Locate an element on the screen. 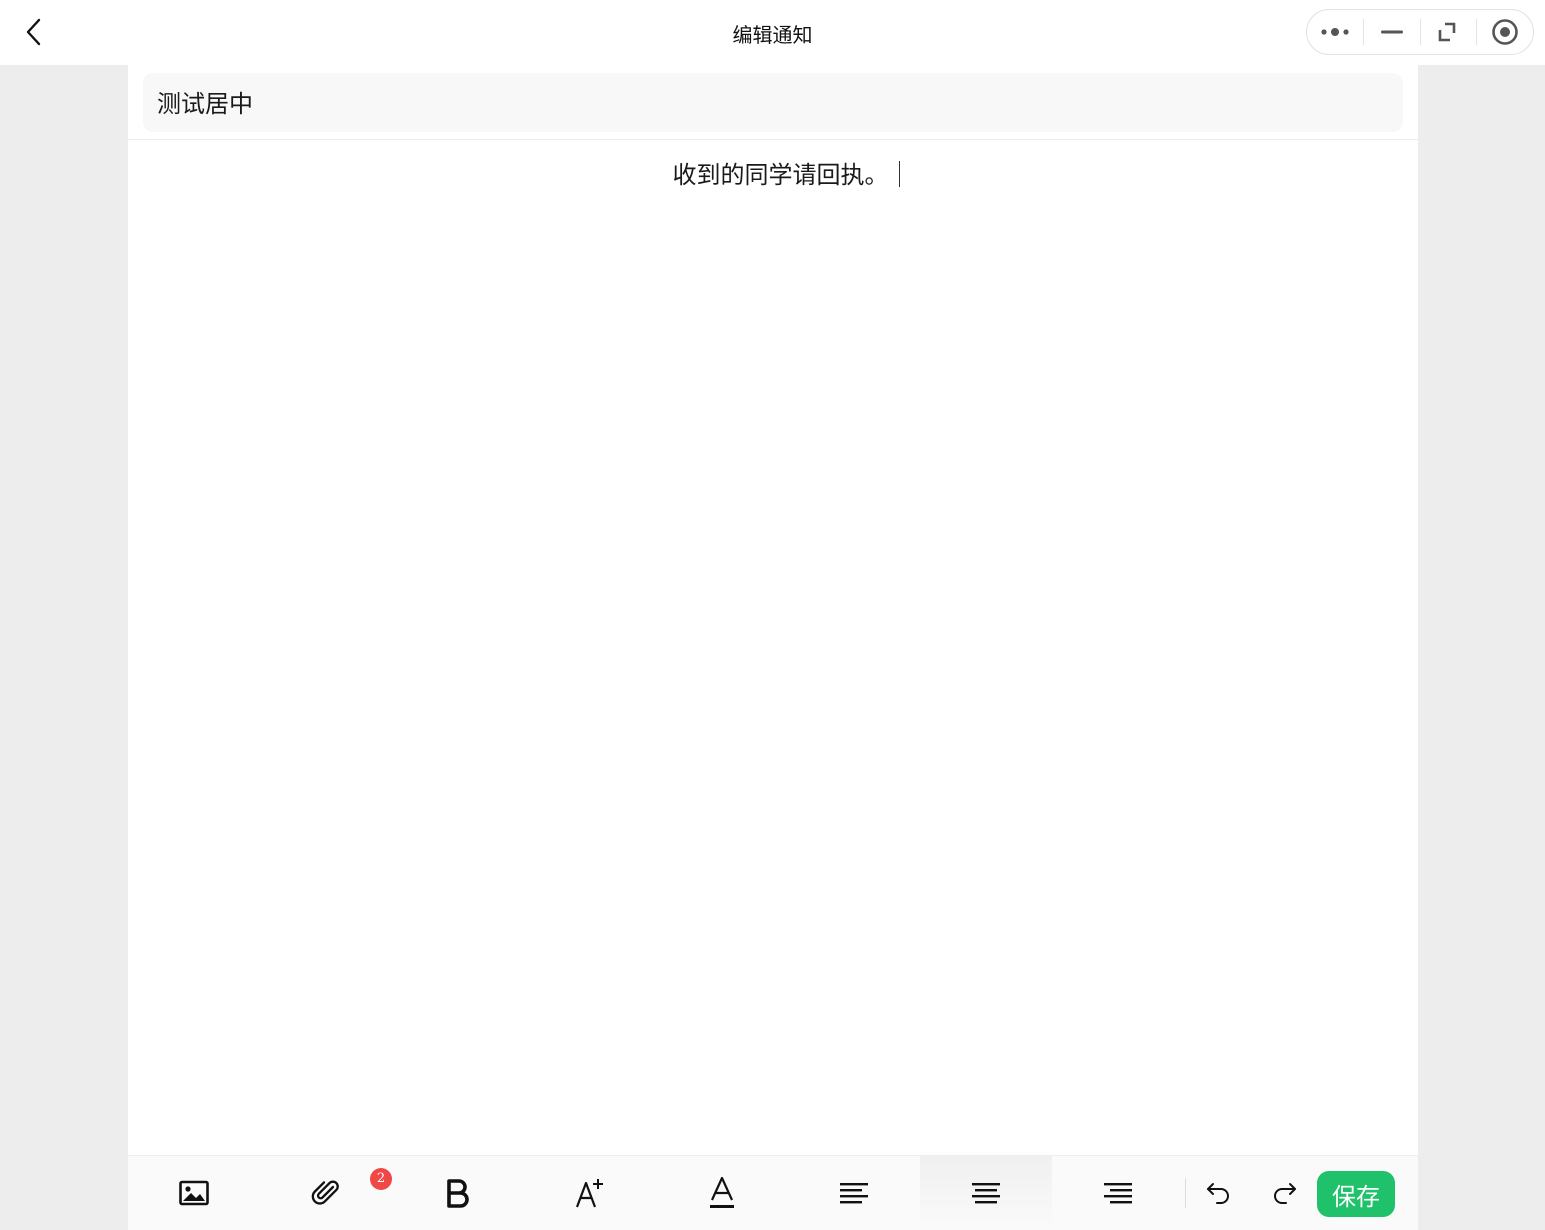 The width and height of the screenshot is (1545, 1230). undo-icon is located at coordinates (1218, 1193).